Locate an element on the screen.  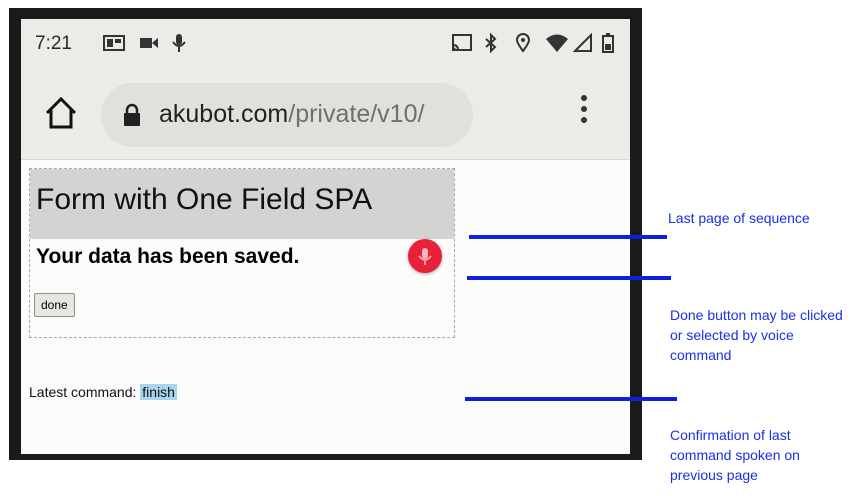
voice-input-button is located at coordinates (425, 256).